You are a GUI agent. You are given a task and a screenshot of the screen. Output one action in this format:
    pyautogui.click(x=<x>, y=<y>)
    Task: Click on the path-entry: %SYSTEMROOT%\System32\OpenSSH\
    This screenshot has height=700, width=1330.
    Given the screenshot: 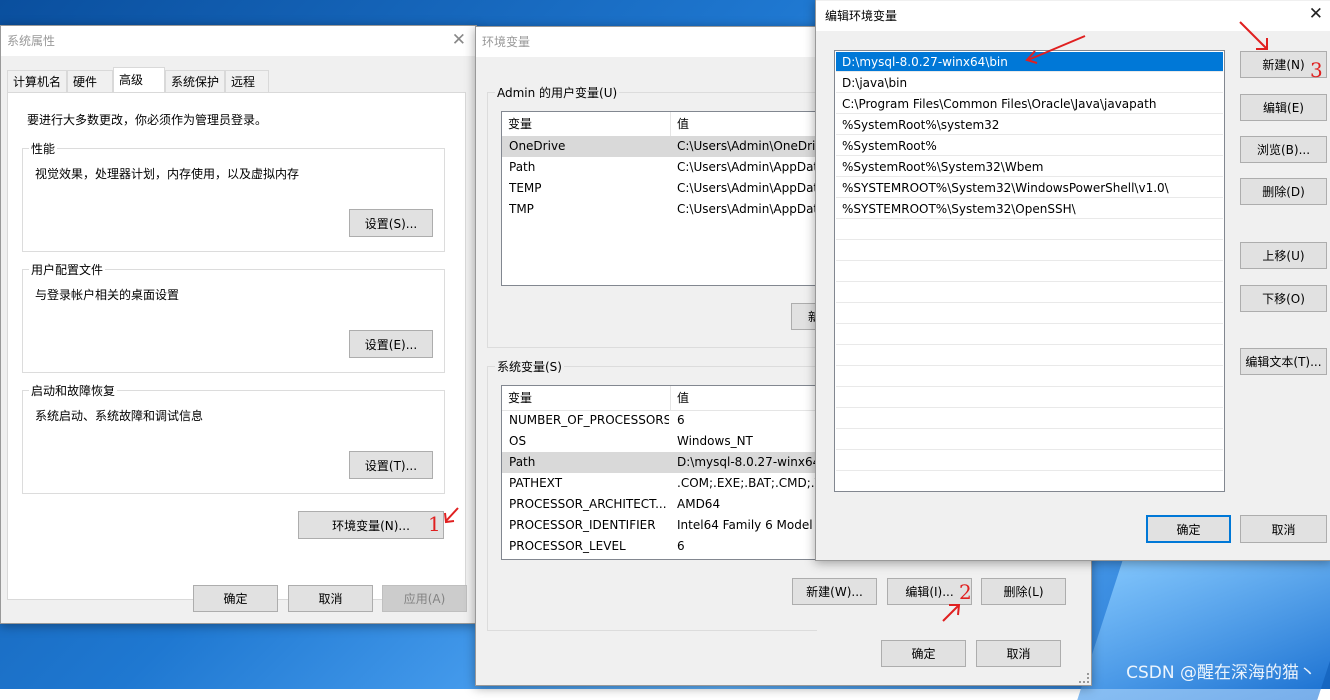 What is the action you would take?
    pyautogui.click(x=1029, y=209)
    